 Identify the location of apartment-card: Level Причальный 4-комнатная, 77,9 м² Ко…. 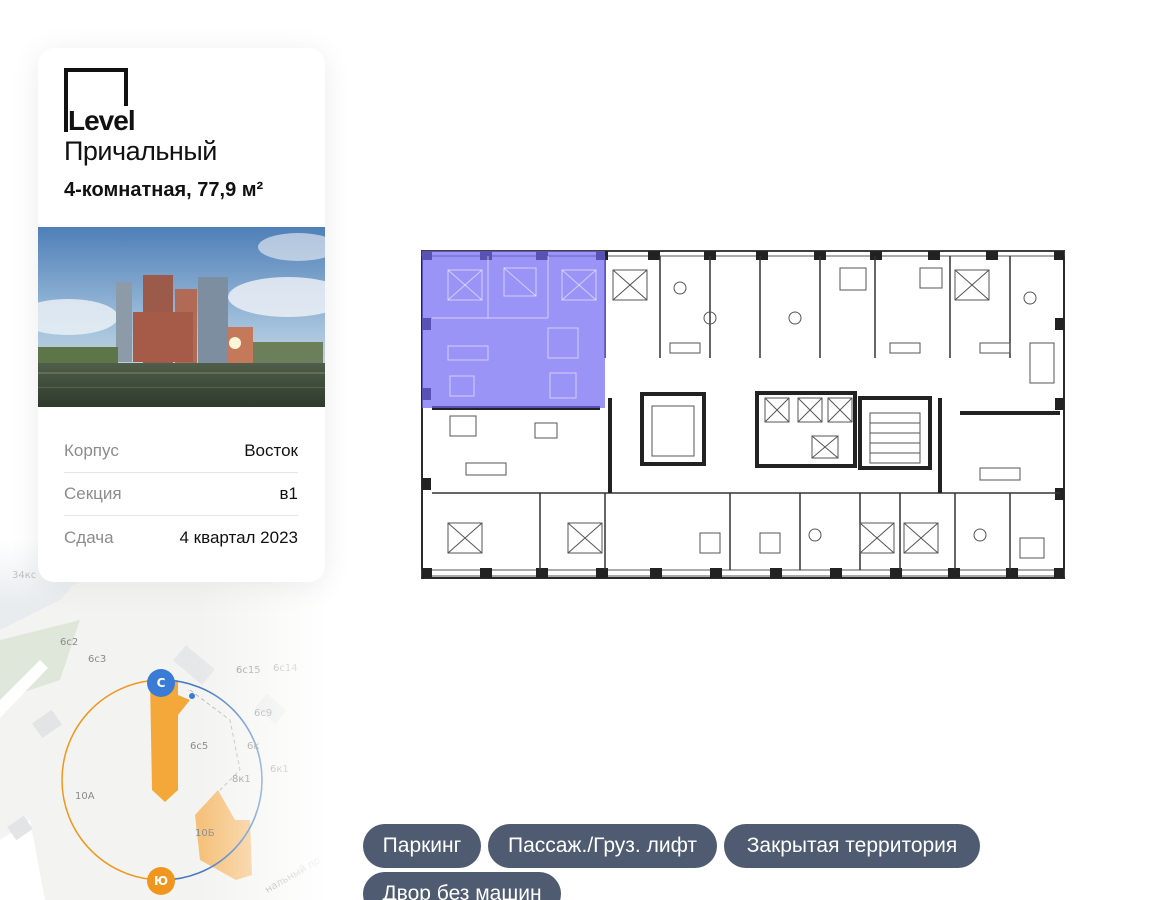
(181, 315).